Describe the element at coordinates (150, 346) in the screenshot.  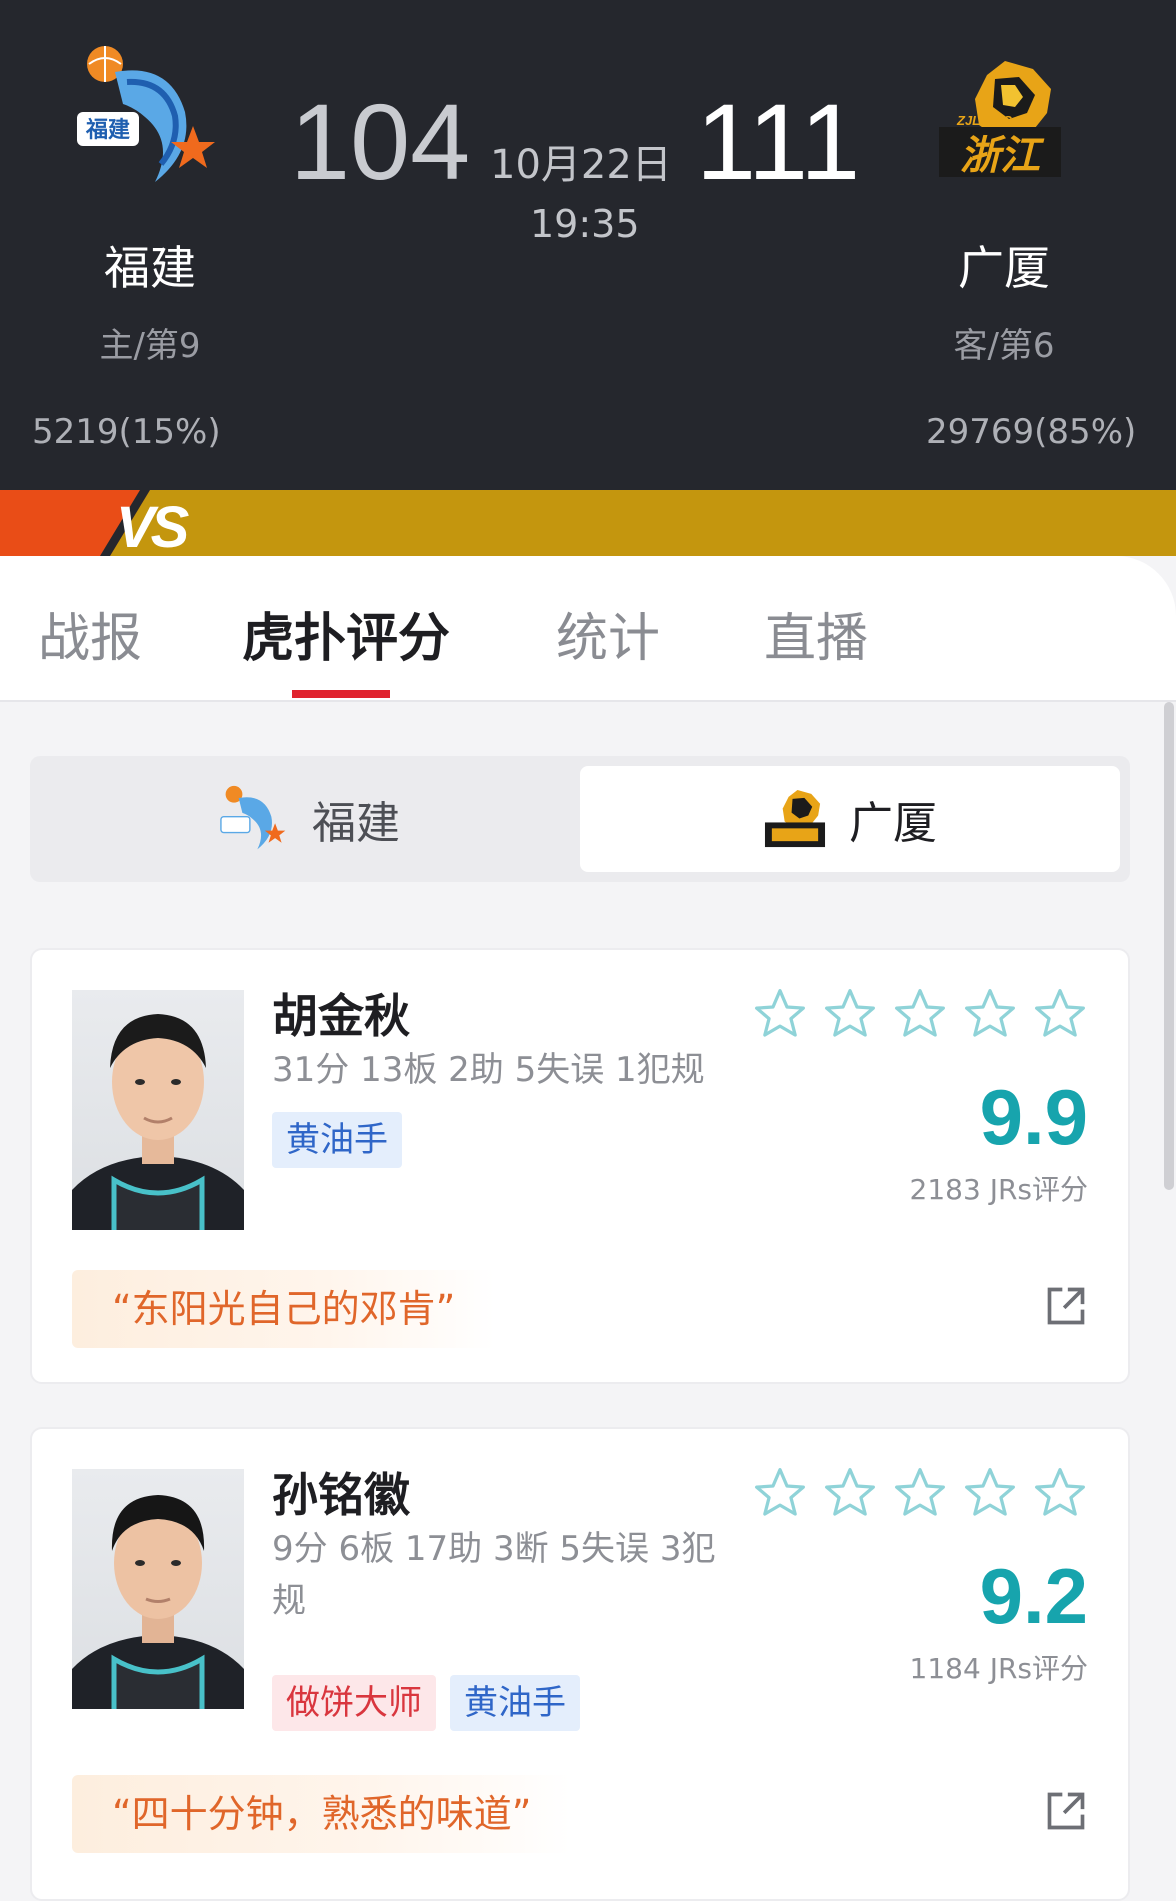
I see `home-team-rank: 主/第9` at that location.